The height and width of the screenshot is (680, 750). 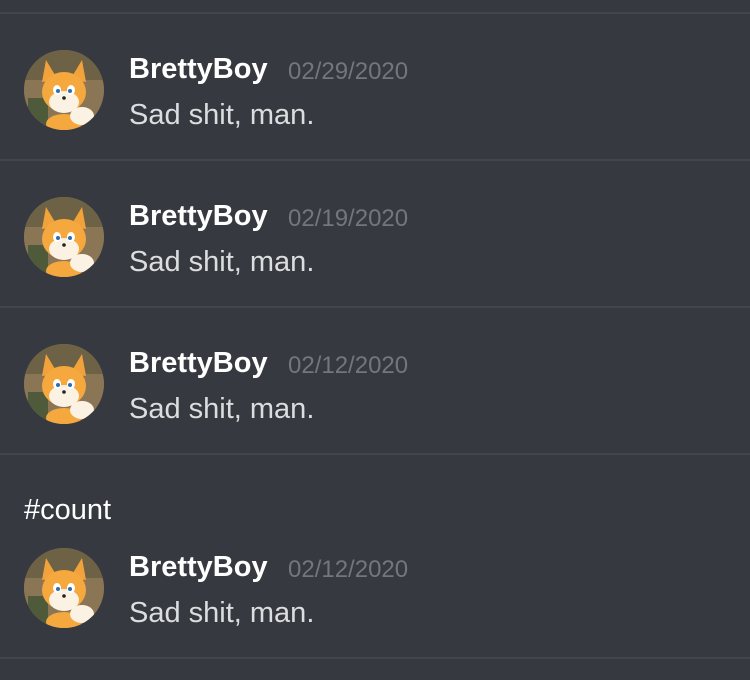 What do you see at coordinates (375, 242) in the screenshot?
I see `message-item: BrettyBoy 02/19/2020 Sad shit, man.` at bounding box center [375, 242].